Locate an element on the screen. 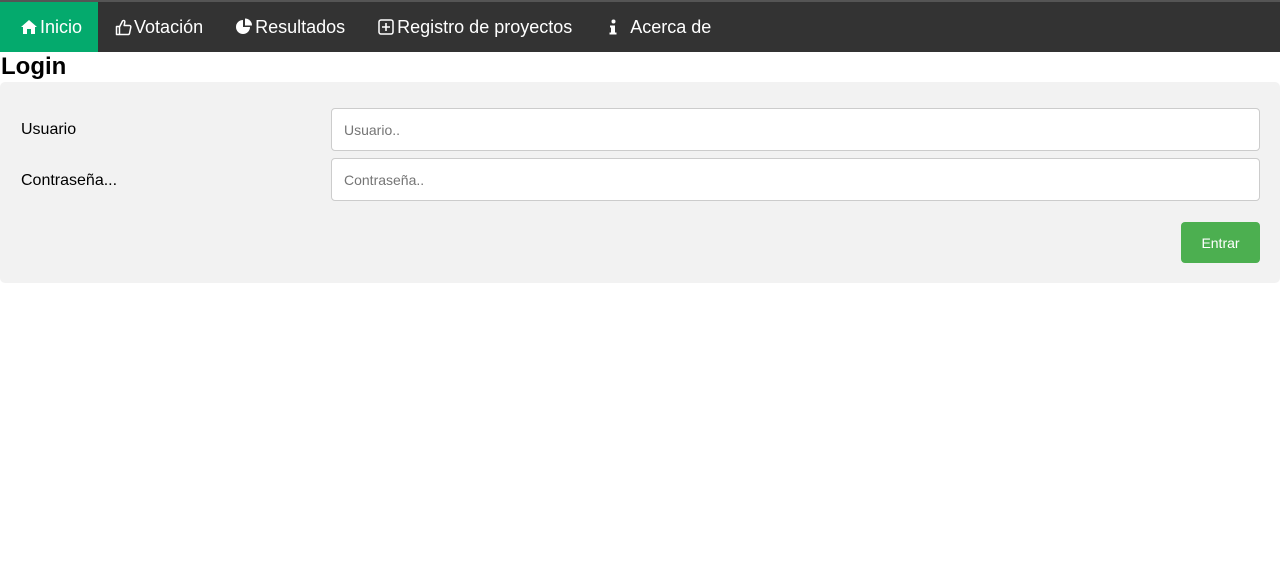 This screenshot has height=580, width=1280. username-input is located at coordinates (795, 129).